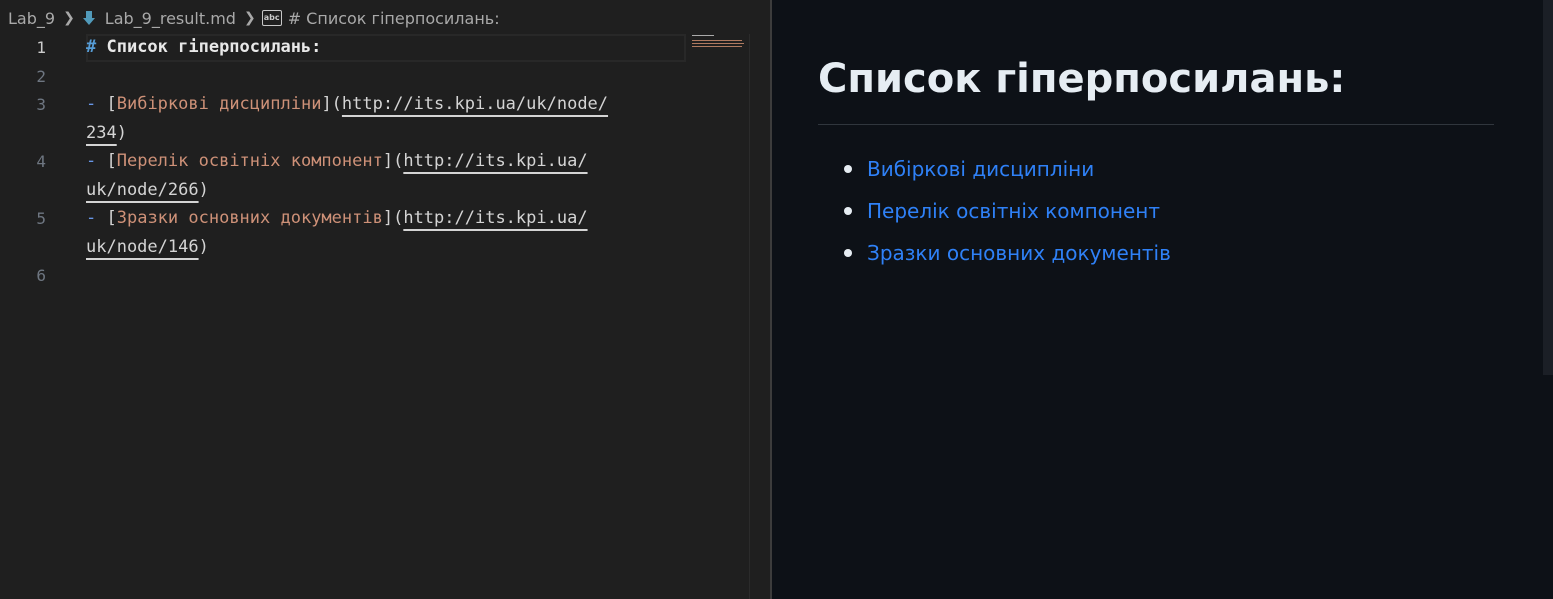 The image size is (1553, 599). What do you see at coordinates (91, 47) in the screenshot?
I see `md-heading-marker: #` at bounding box center [91, 47].